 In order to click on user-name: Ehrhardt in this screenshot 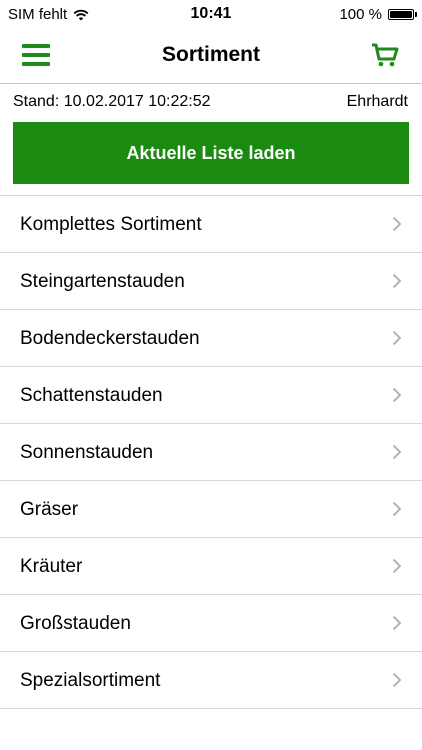, I will do `click(377, 101)`.